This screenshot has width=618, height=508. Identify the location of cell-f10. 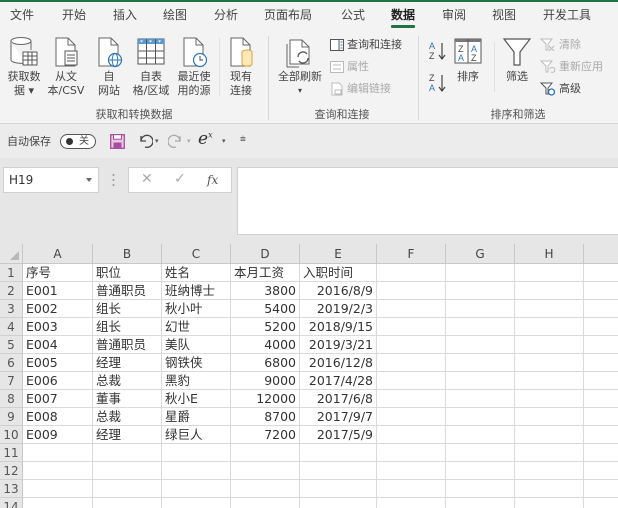
(411, 435).